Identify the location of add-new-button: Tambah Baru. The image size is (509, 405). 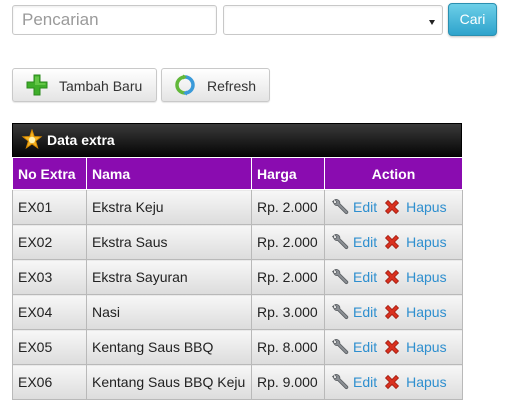
(84, 85).